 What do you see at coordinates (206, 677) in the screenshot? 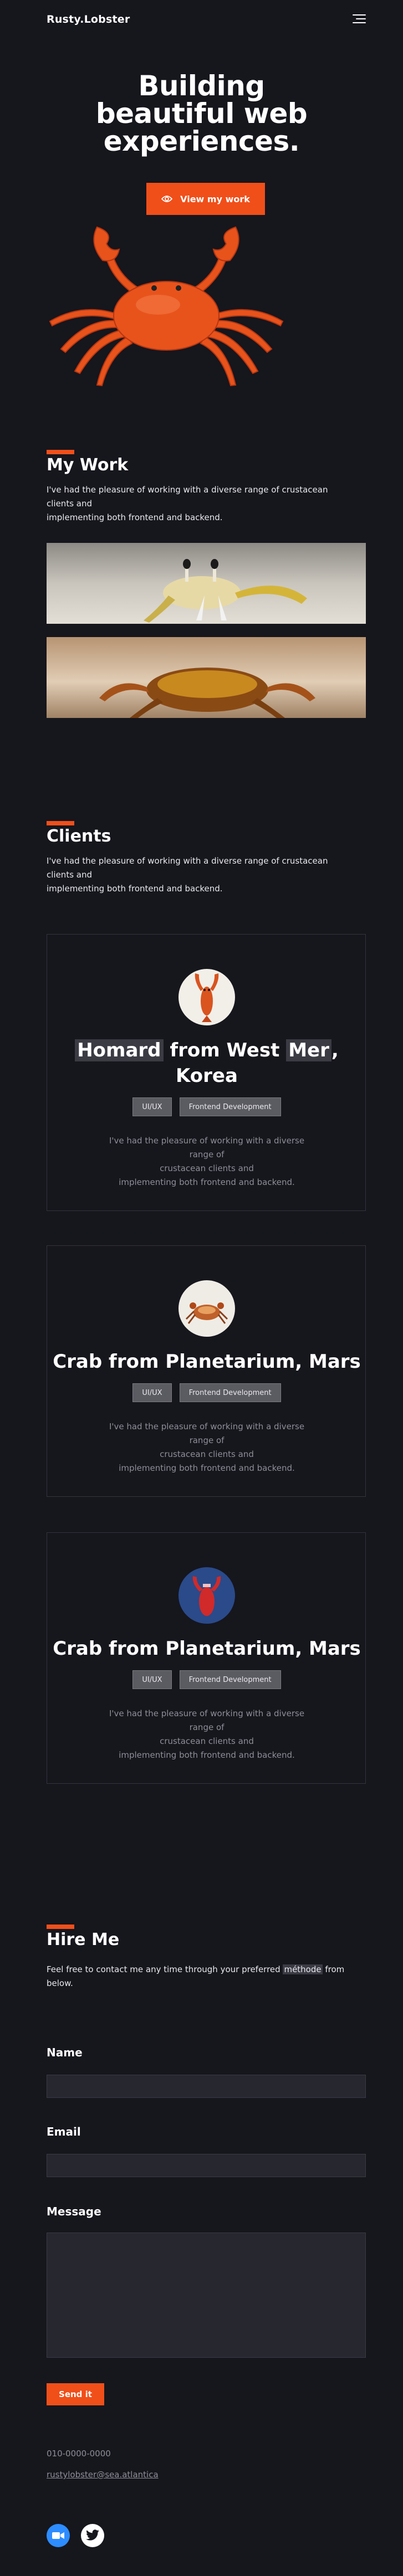
I see `work-image-mud-crab` at bounding box center [206, 677].